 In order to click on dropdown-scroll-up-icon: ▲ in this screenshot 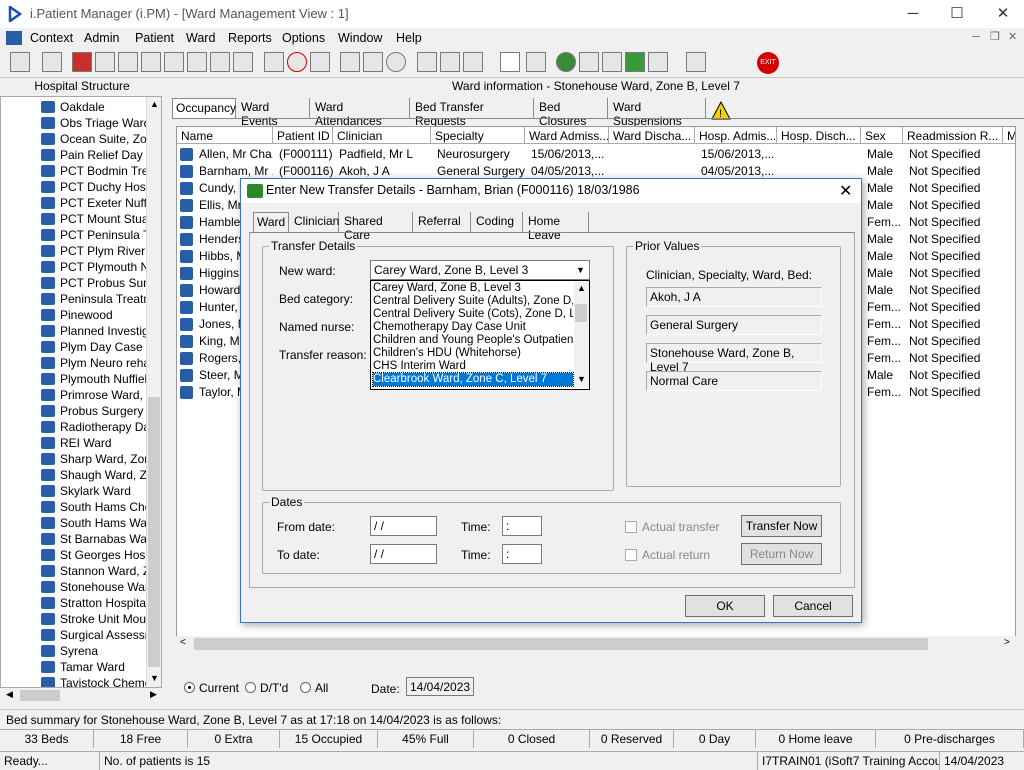, I will do `click(581, 288)`.